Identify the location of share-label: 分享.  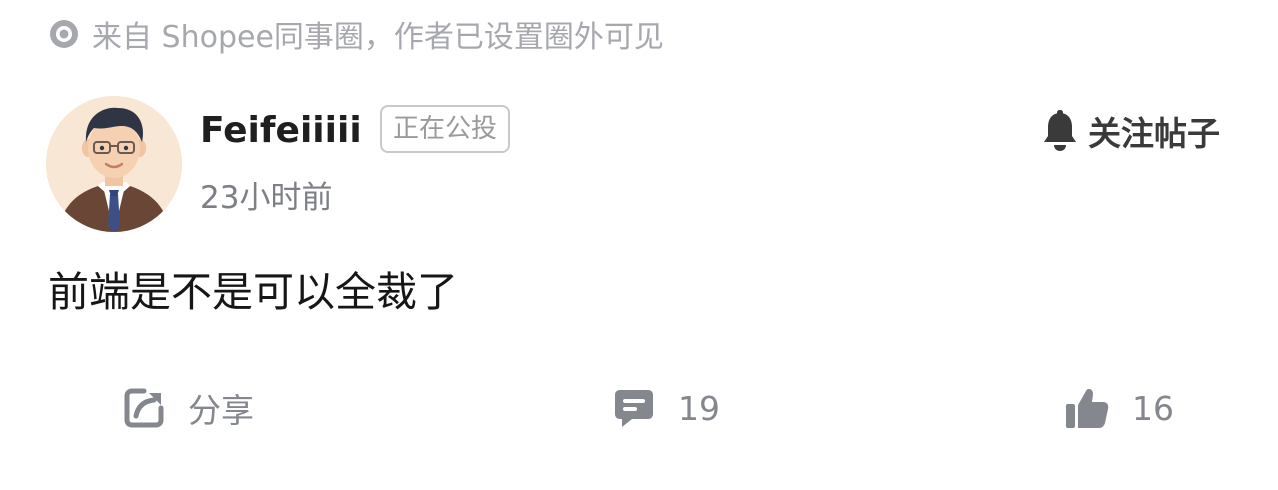
(221, 410).